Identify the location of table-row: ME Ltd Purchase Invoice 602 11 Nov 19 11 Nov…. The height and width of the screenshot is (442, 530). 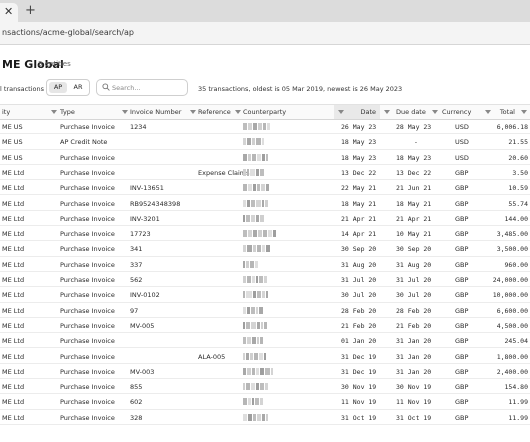
(265, 402).